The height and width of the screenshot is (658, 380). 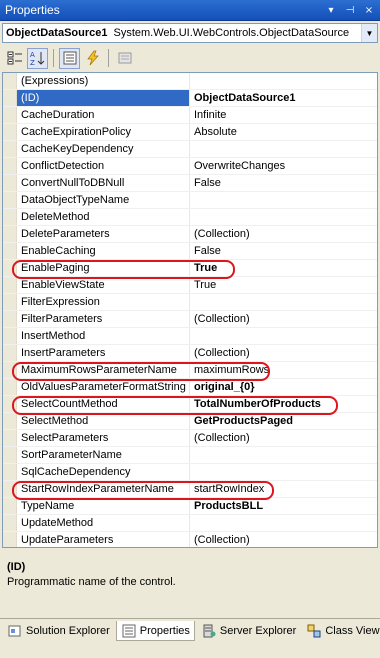 What do you see at coordinates (283, 489) in the screenshot?
I see `property-value: startRowIndex` at bounding box center [283, 489].